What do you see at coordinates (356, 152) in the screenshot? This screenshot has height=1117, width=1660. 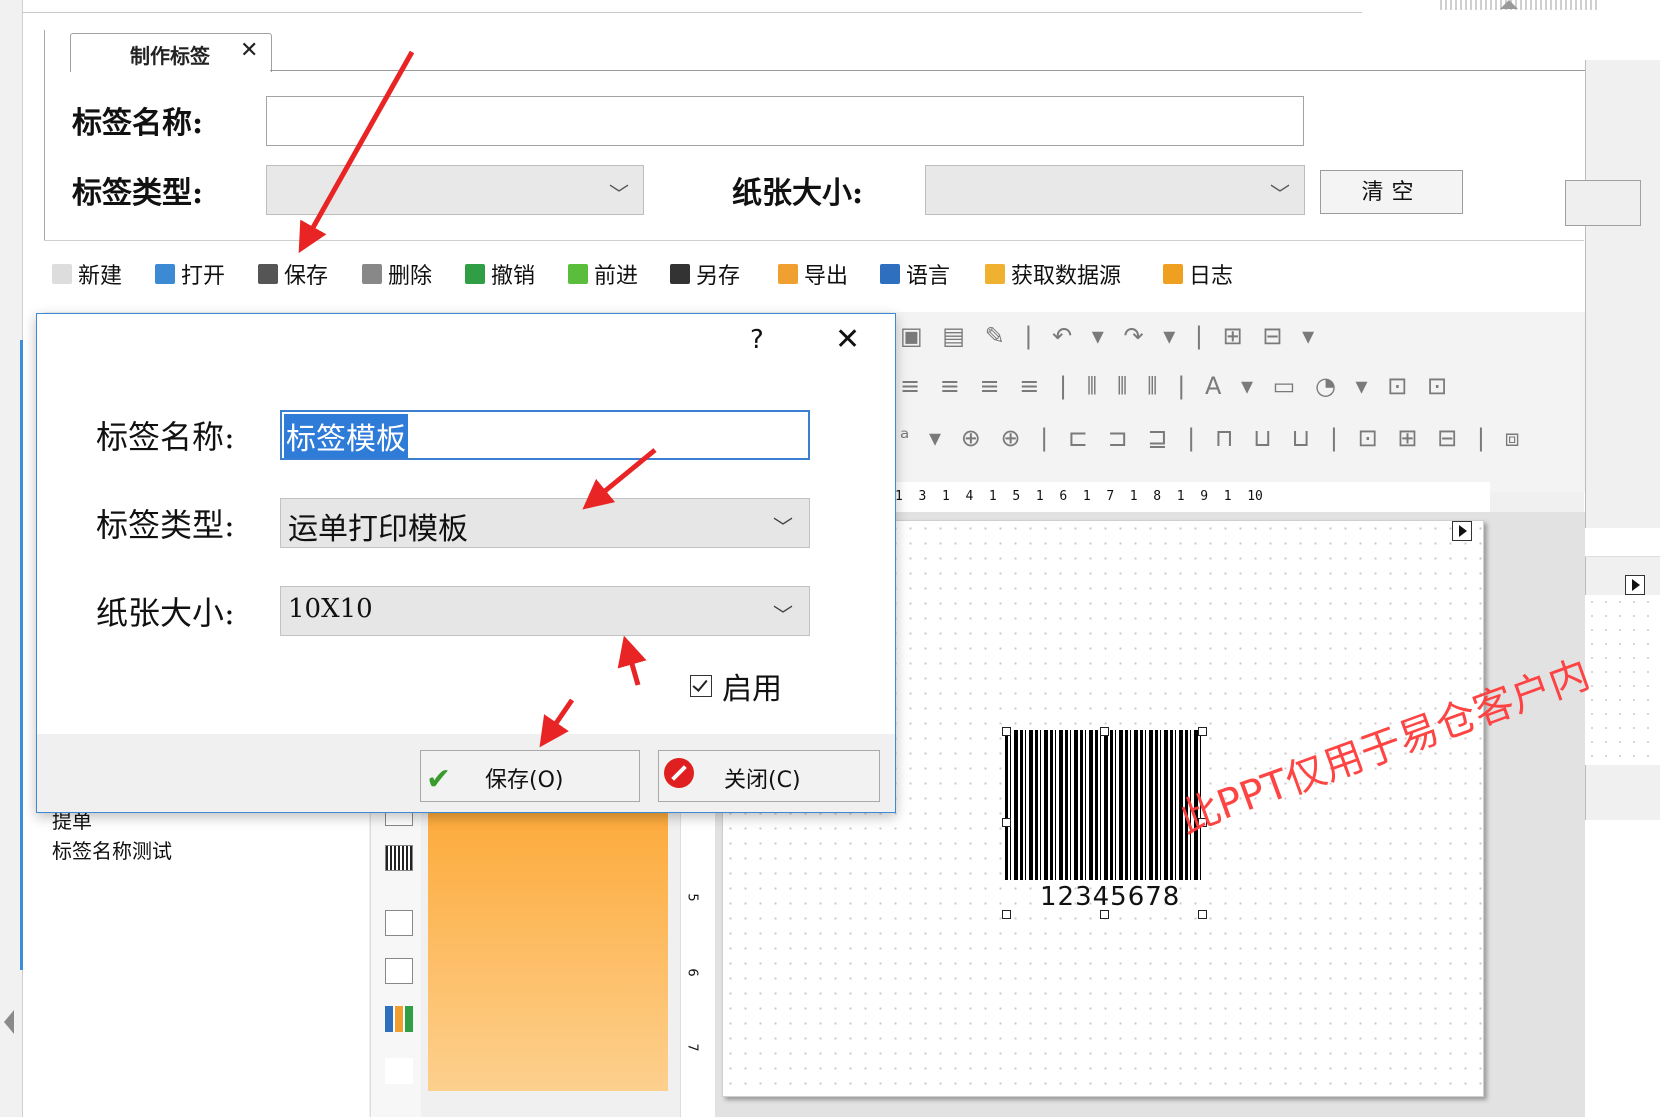 I see `arrow-to-save` at bounding box center [356, 152].